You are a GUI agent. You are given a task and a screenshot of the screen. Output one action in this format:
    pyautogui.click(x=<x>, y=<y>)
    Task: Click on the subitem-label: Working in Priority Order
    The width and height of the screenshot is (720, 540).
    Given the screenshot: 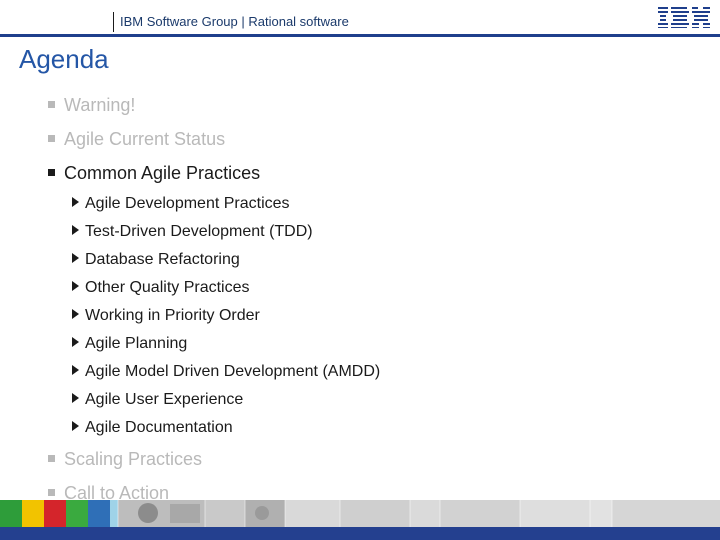 What is the action you would take?
    pyautogui.click(x=172, y=315)
    